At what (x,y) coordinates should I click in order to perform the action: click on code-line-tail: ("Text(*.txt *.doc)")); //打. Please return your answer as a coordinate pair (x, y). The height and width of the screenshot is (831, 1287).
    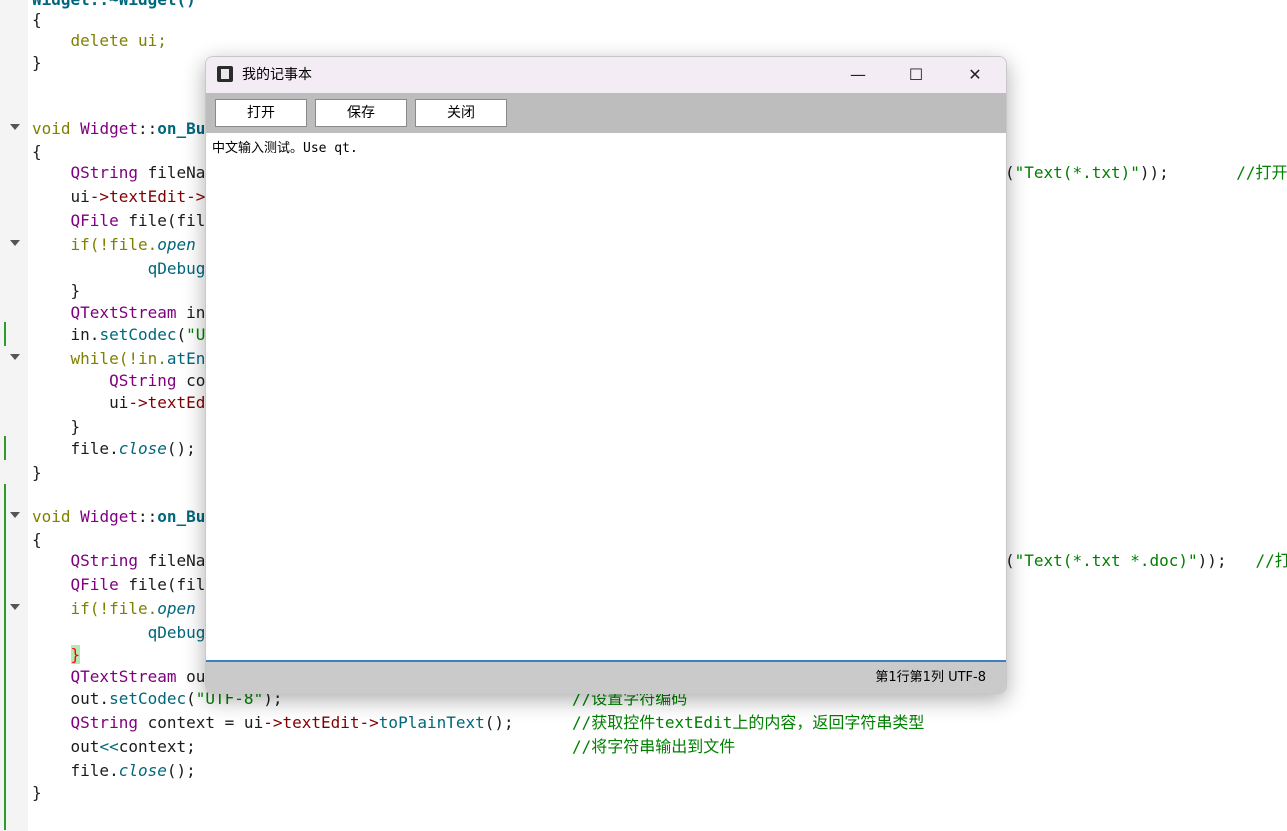
    Looking at the image, I should click on (1146, 560).